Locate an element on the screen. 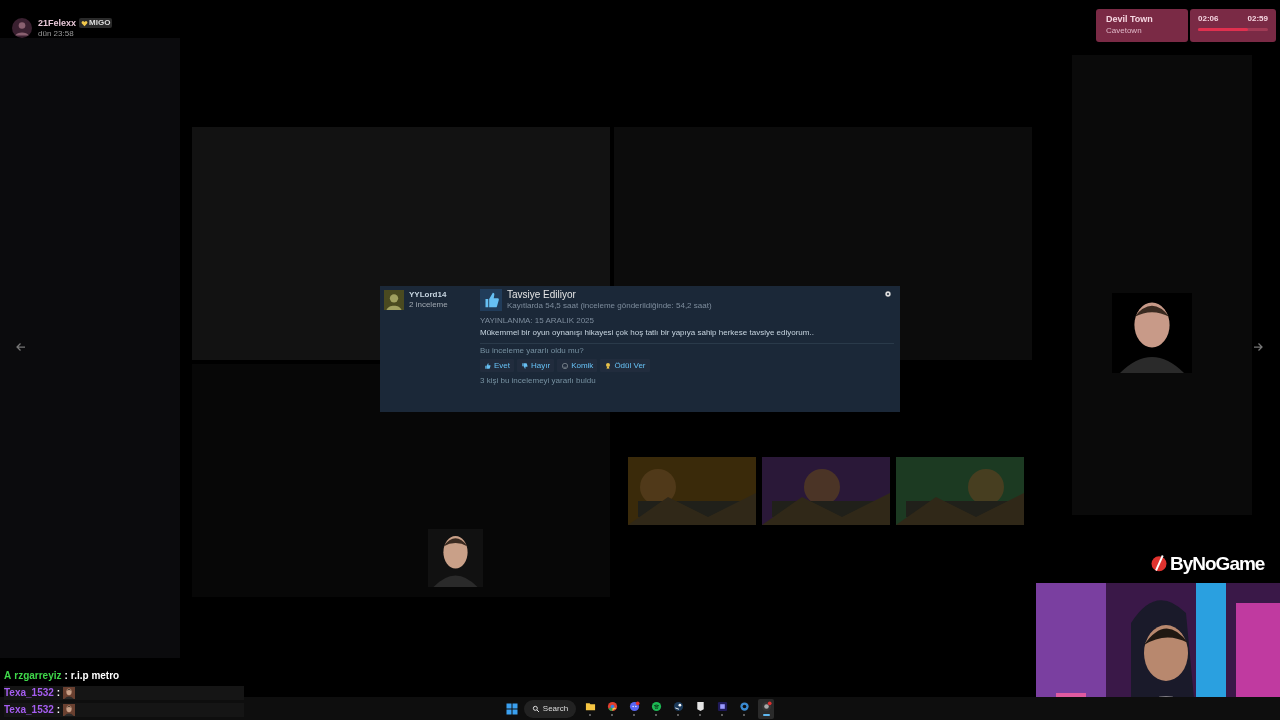 Image resolution: width=1280 pixels, height=720 pixels. folder-icon is located at coordinates (590, 706).